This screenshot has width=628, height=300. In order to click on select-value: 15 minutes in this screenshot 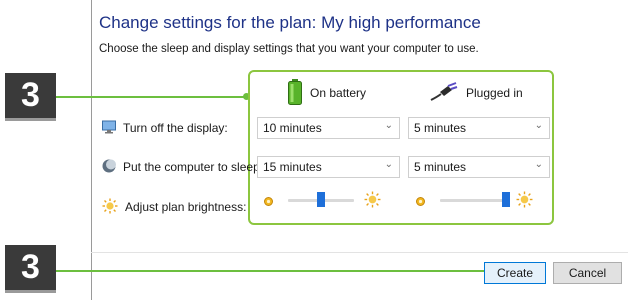, I will do `click(292, 167)`.